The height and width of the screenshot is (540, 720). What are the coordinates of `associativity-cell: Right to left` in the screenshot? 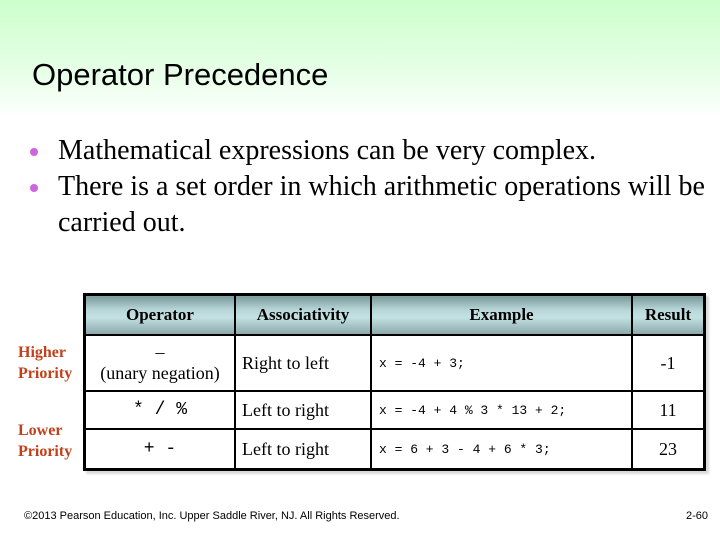 It's located at (303, 363).